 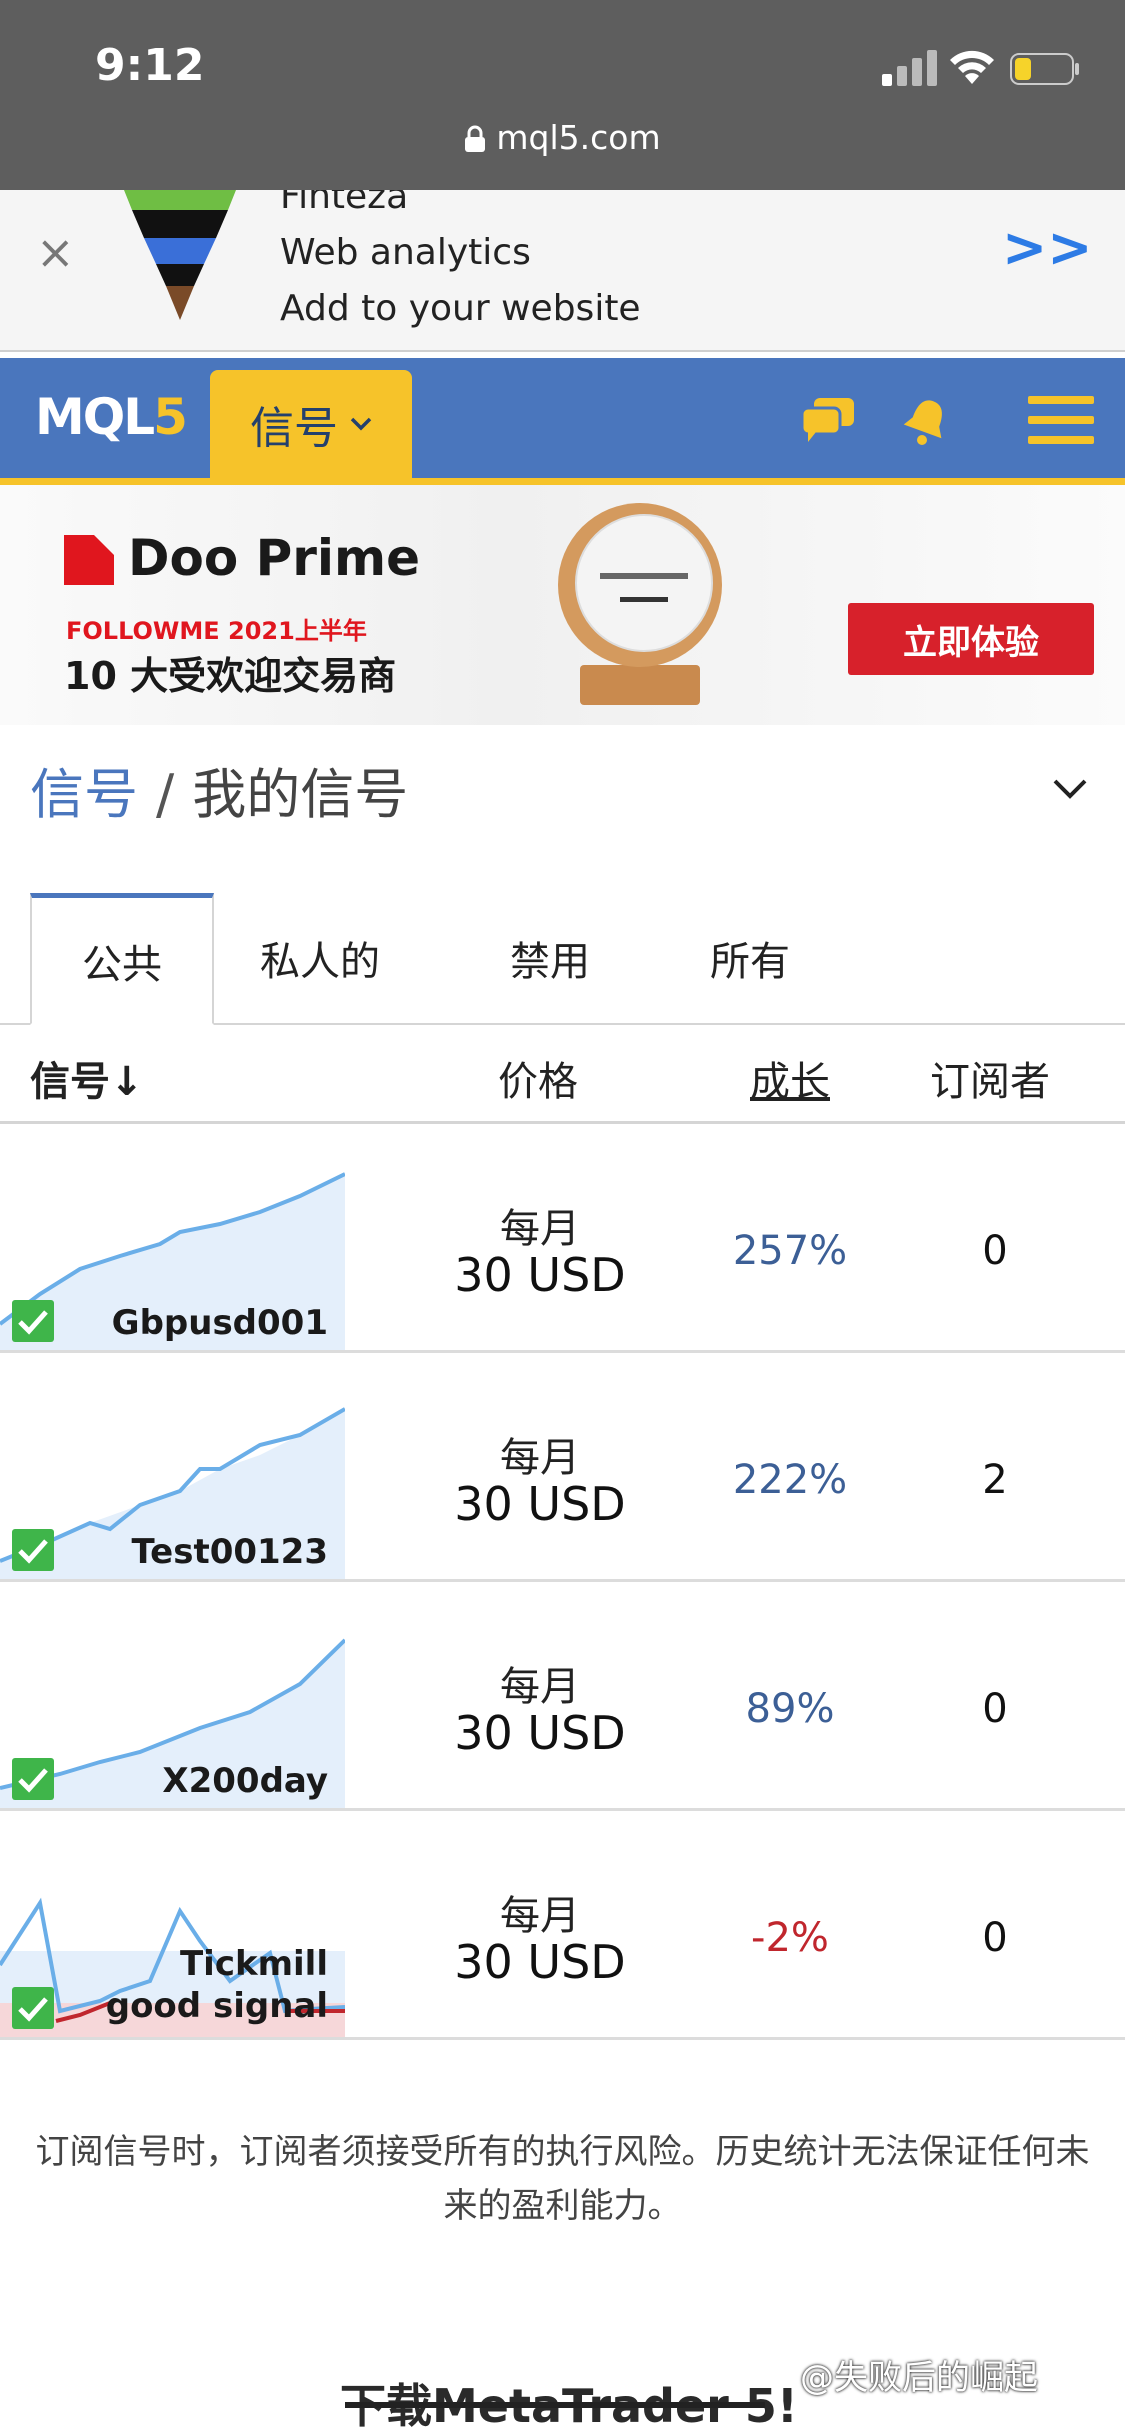 I want to click on subscriber-count: 2, so click(x=995, y=1480).